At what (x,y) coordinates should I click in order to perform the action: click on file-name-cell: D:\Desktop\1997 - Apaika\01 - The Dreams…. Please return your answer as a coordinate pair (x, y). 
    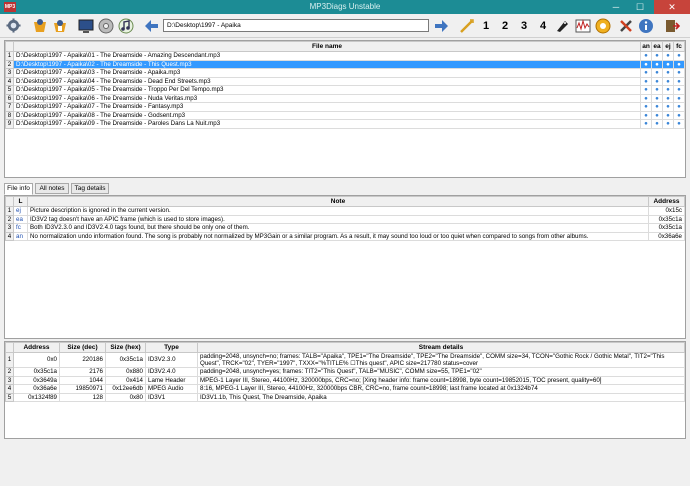
    Looking at the image, I should click on (327, 56).